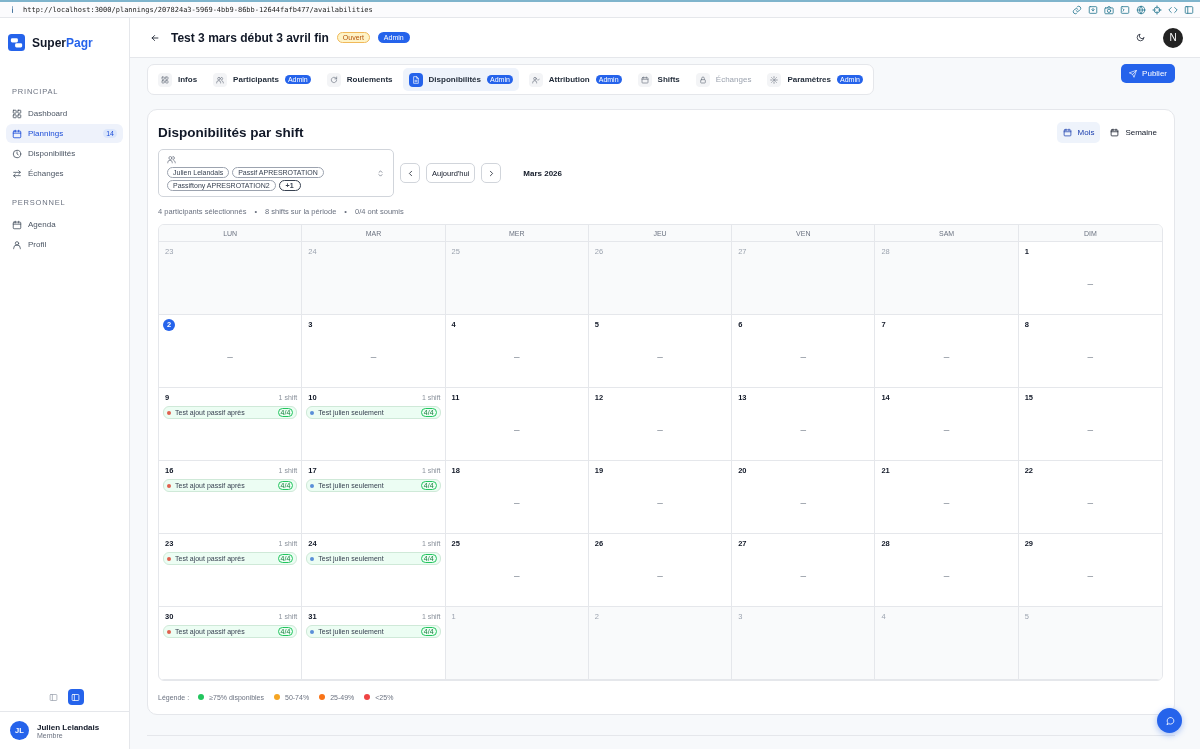  What do you see at coordinates (1148, 73) in the screenshot?
I see `publish-button: Publier` at bounding box center [1148, 73].